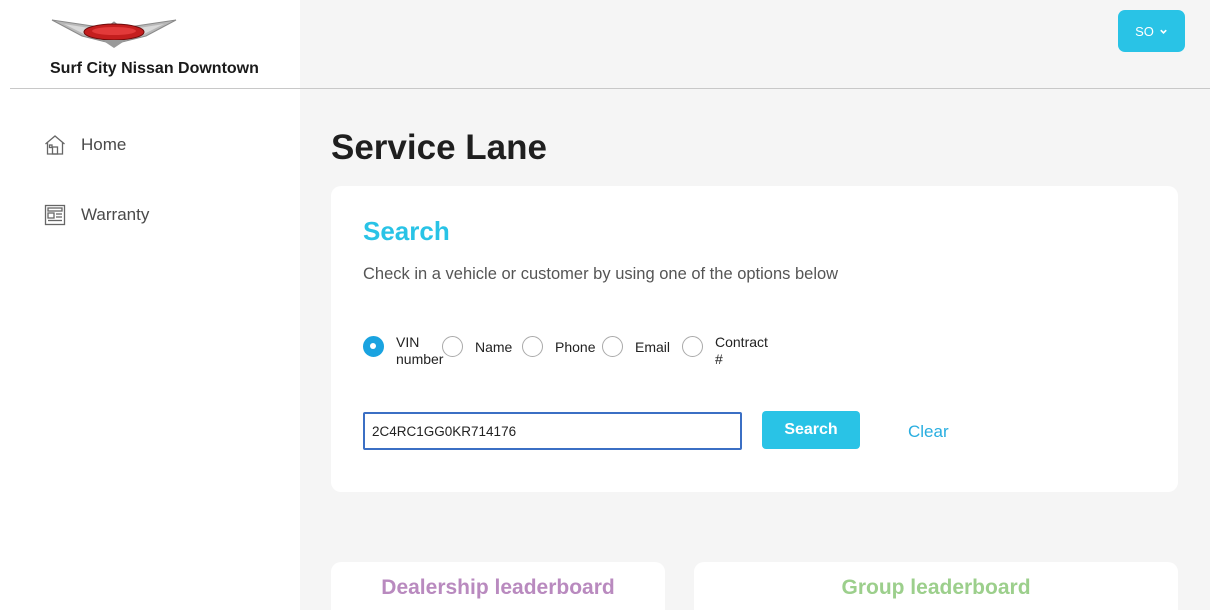 The height and width of the screenshot is (610, 1210). Describe the element at coordinates (373, 346) in the screenshot. I see `radio-button-checked` at that location.